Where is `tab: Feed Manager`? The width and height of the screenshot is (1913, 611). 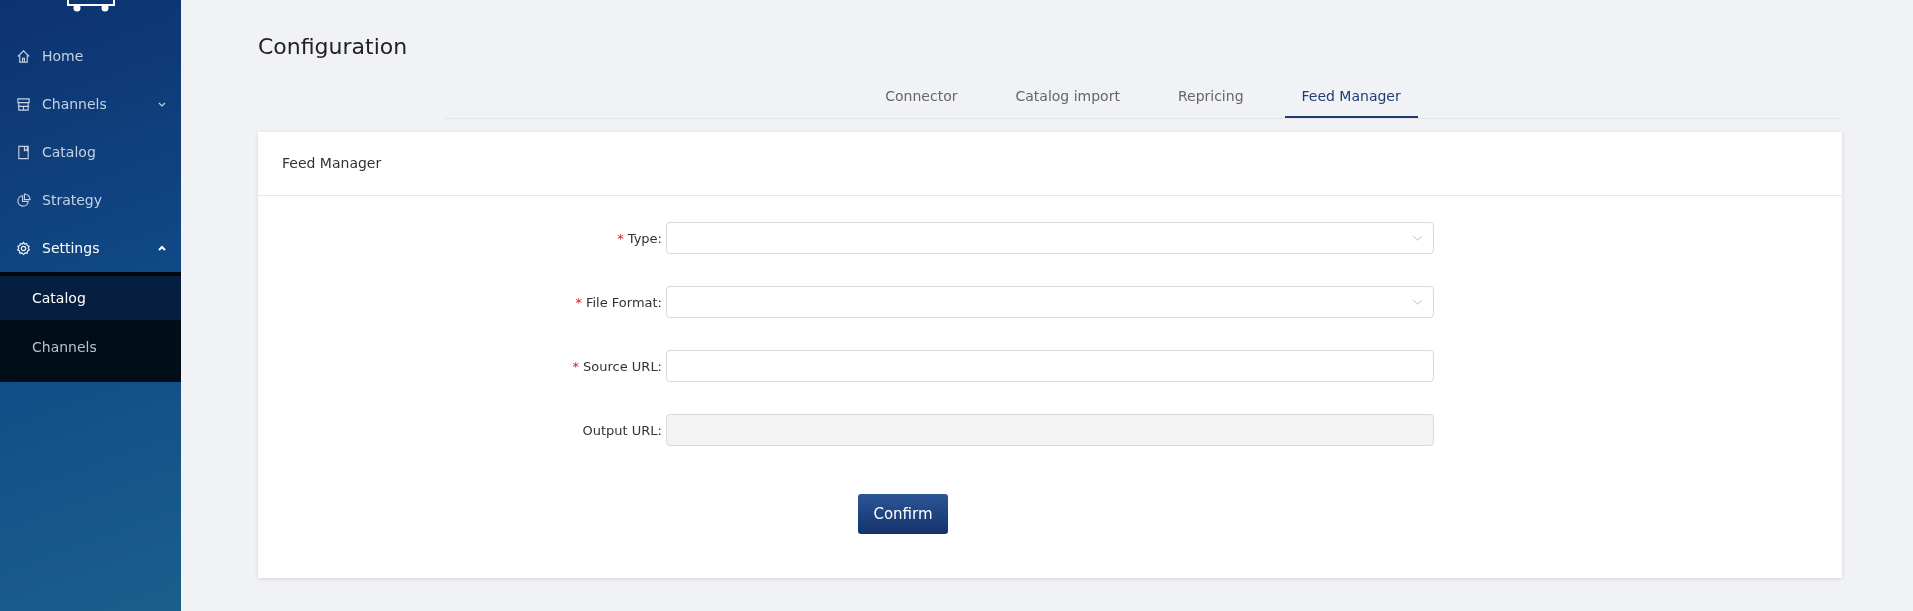
tab: Feed Manager is located at coordinates (1351, 95).